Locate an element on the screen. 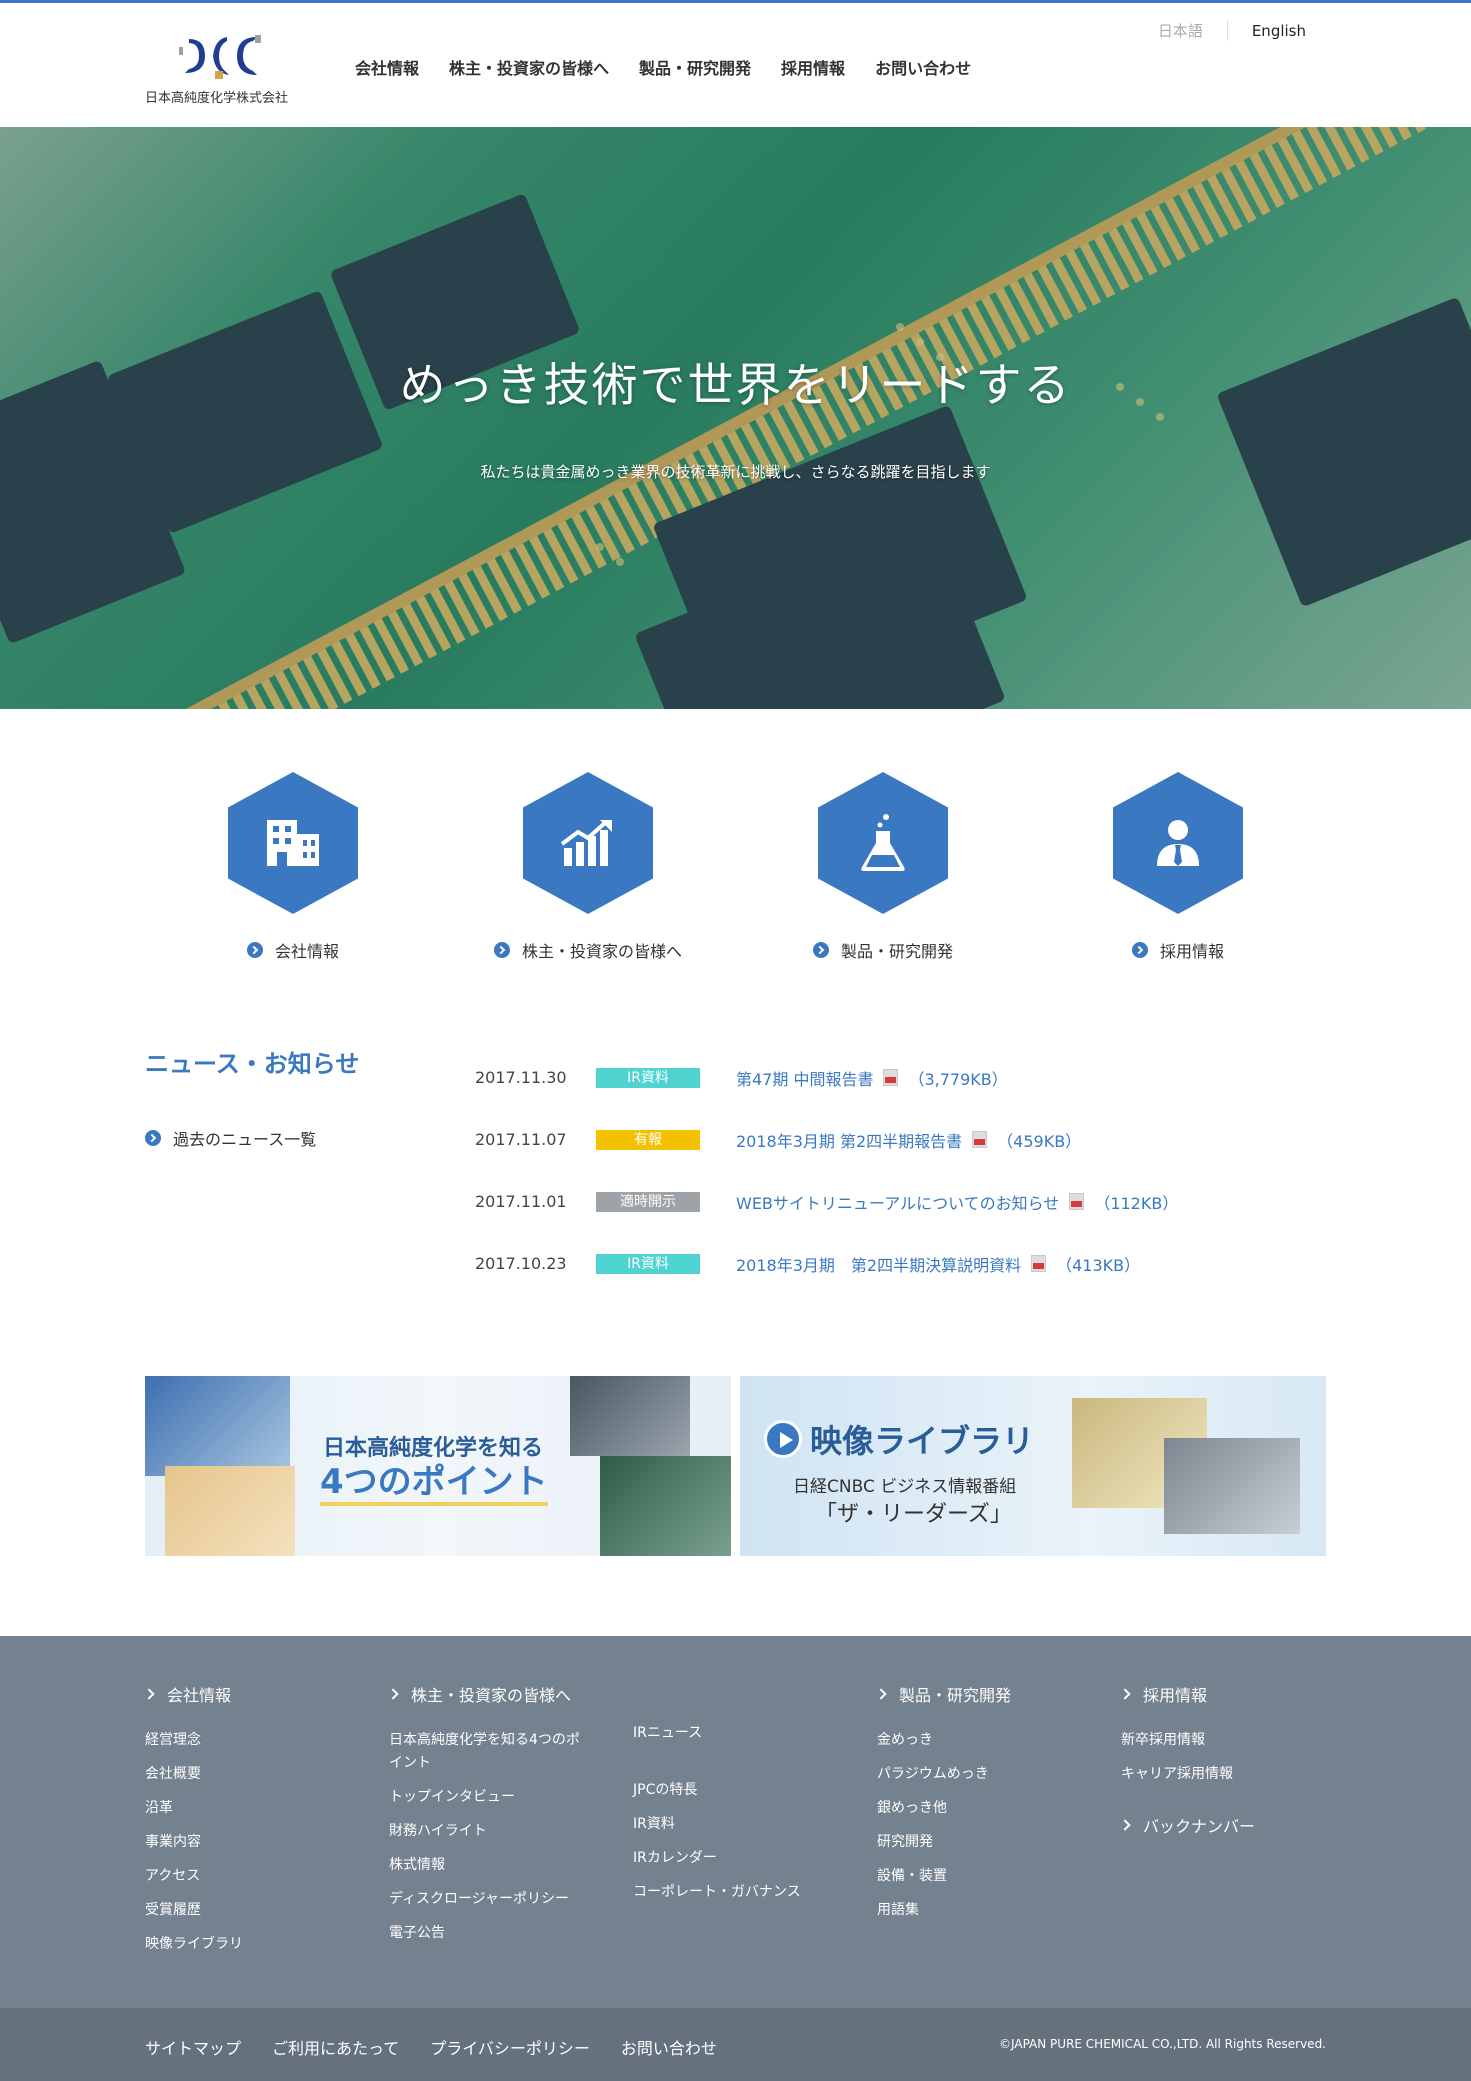 This screenshot has height=2081, width=1471. footer-link: 財務ハイライト is located at coordinates (484, 1831).